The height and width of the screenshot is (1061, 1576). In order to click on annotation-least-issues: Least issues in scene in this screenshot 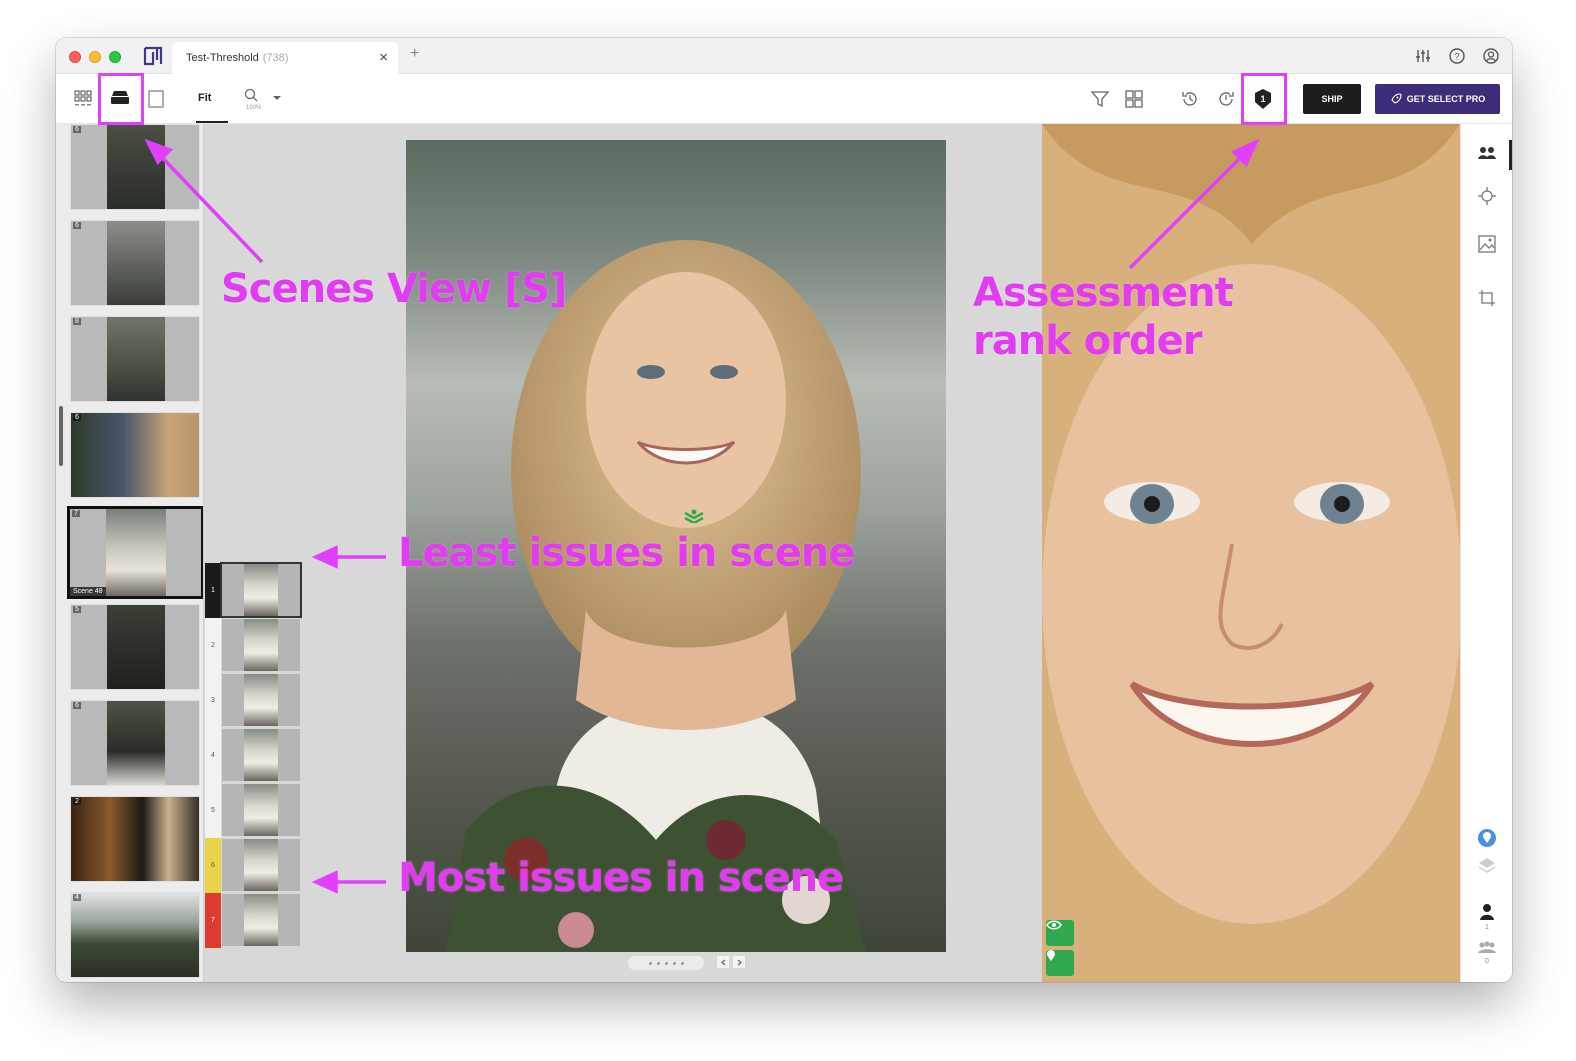, I will do `click(626, 553)`.